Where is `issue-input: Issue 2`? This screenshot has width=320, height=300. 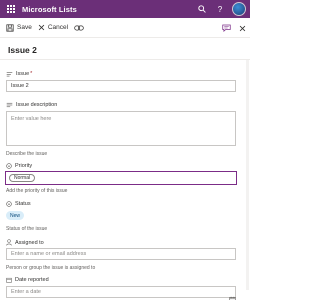 issue-input: Issue 2 is located at coordinates (121, 86).